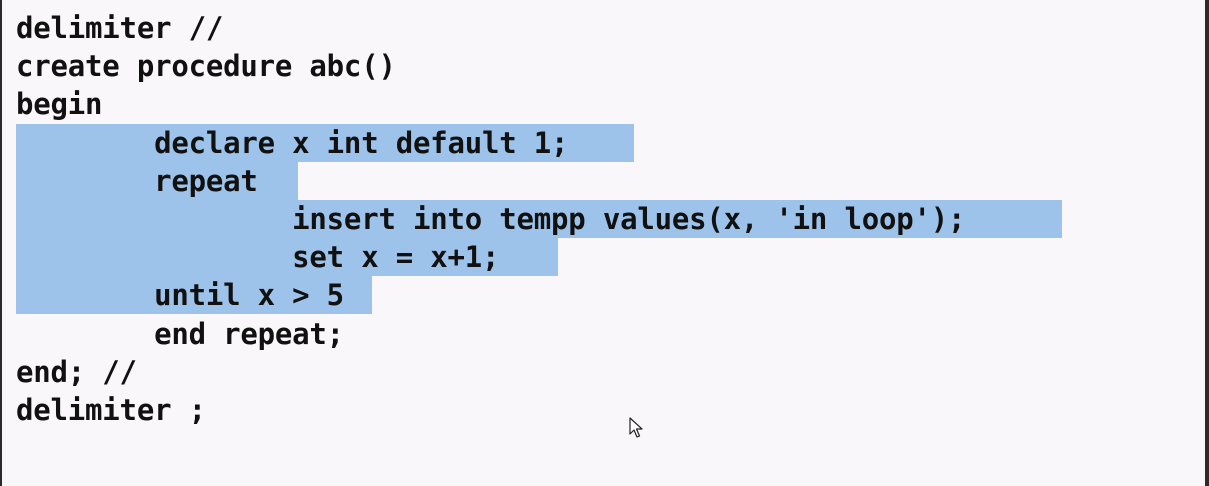 This screenshot has width=1209, height=486. Describe the element at coordinates (1207, 243) in the screenshot. I see `window-border` at that location.